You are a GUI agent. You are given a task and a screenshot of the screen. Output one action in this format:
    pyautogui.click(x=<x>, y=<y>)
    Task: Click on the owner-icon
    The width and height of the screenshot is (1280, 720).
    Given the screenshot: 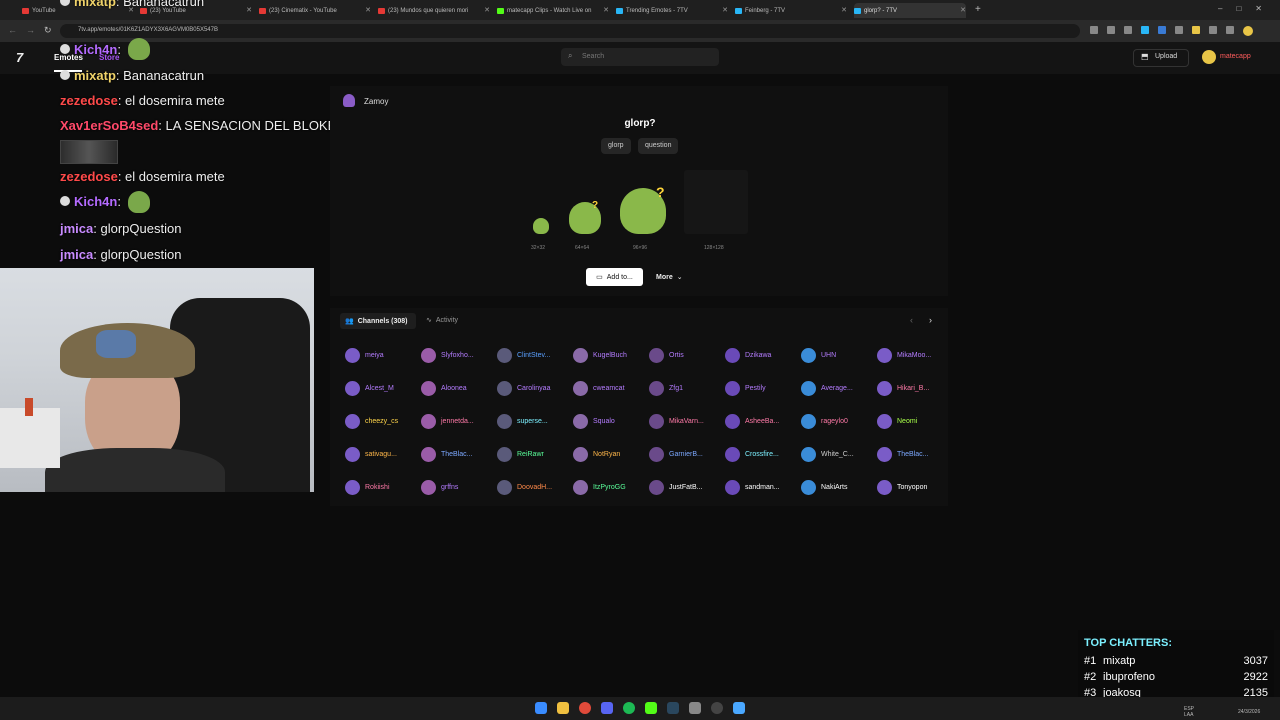 What is the action you would take?
    pyautogui.click(x=349, y=100)
    